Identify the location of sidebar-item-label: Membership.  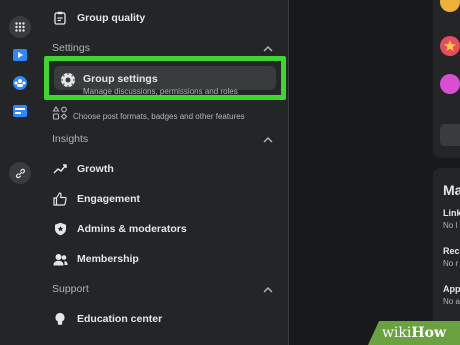
(108, 259).